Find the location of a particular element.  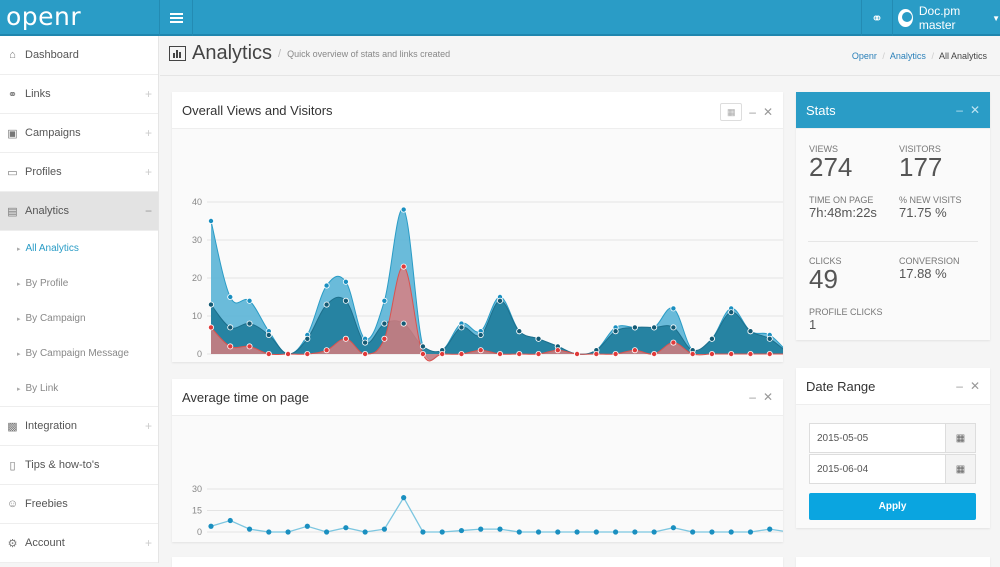

y-tick-label: 20 is located at coordinates (197, 278).